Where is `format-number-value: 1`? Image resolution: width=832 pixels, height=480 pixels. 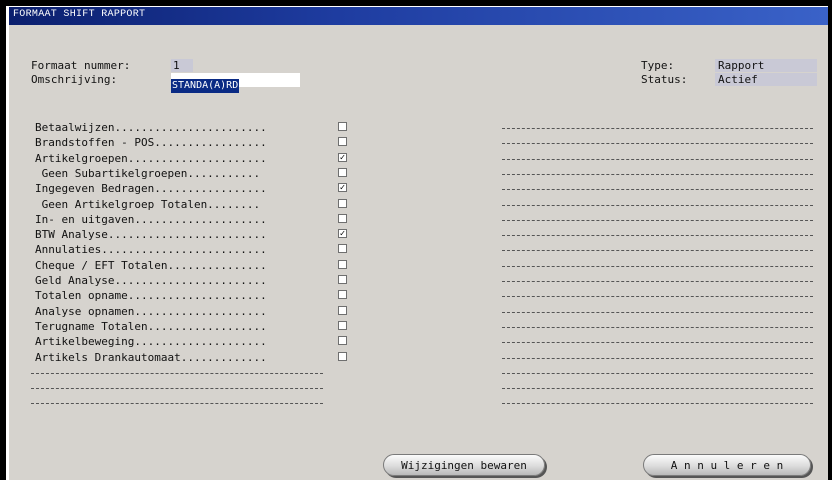
format-number-value: 1 is located at coordinates (176, 65).